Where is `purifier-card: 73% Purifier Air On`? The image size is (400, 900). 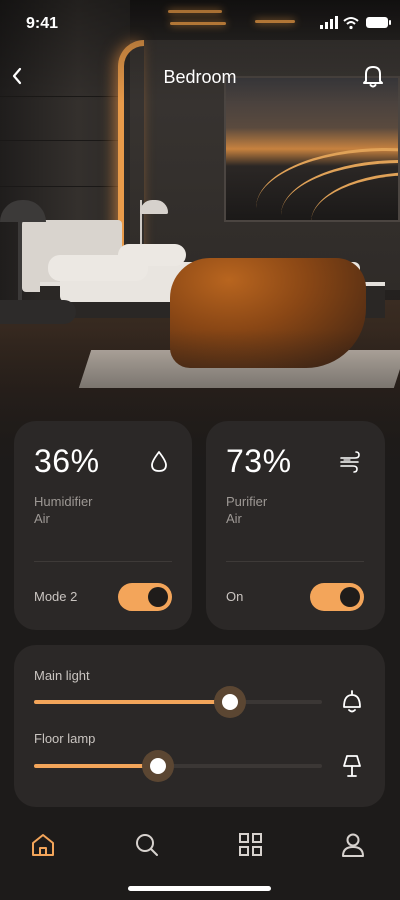 purifier-card: 73% Purifier Air On is located at coordinates (295, 525).